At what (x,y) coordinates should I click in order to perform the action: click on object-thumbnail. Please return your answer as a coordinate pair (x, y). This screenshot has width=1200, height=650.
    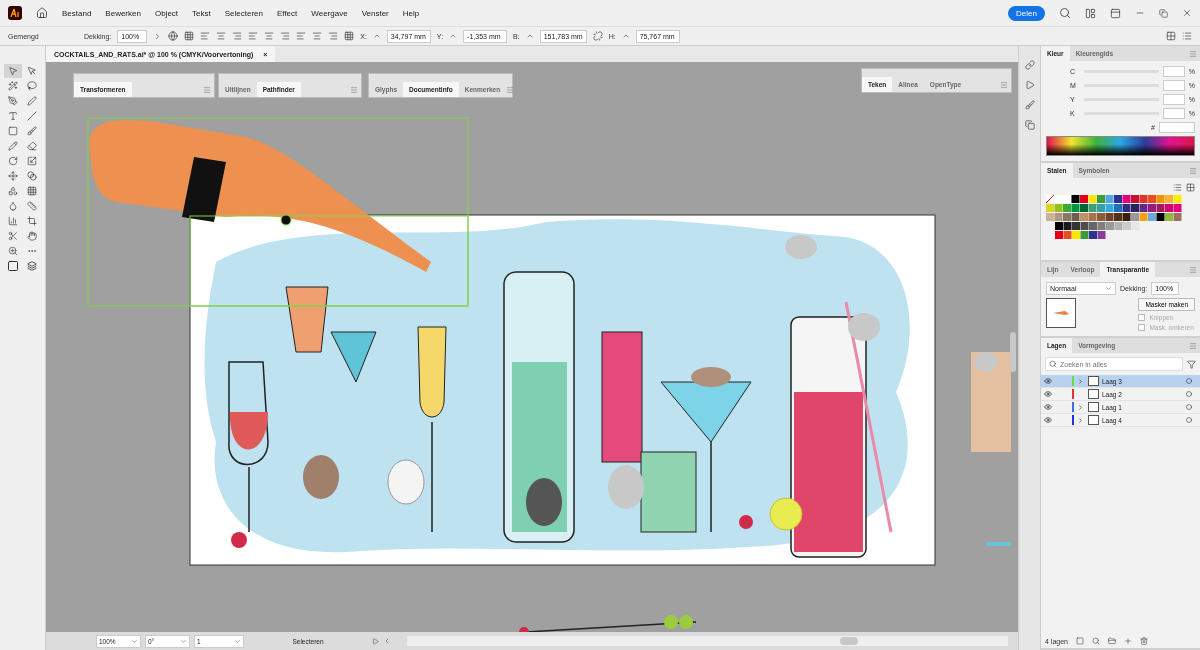
    Looking at the image, I should click on (1061, 313).